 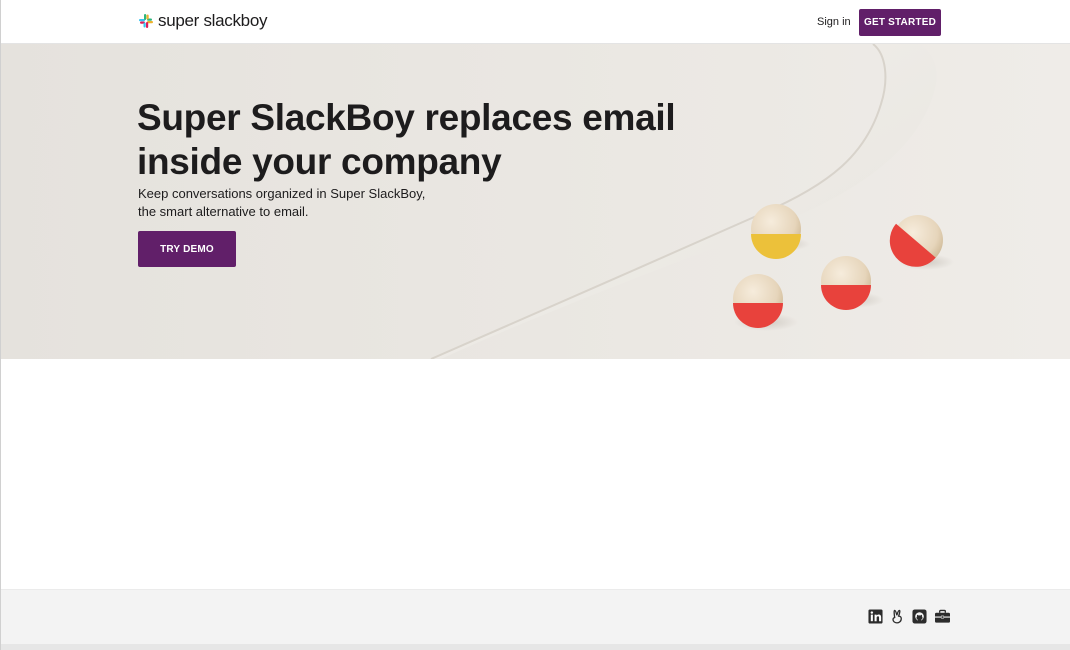 I want to click on linkedin-icon, so click(x=875, y=616).